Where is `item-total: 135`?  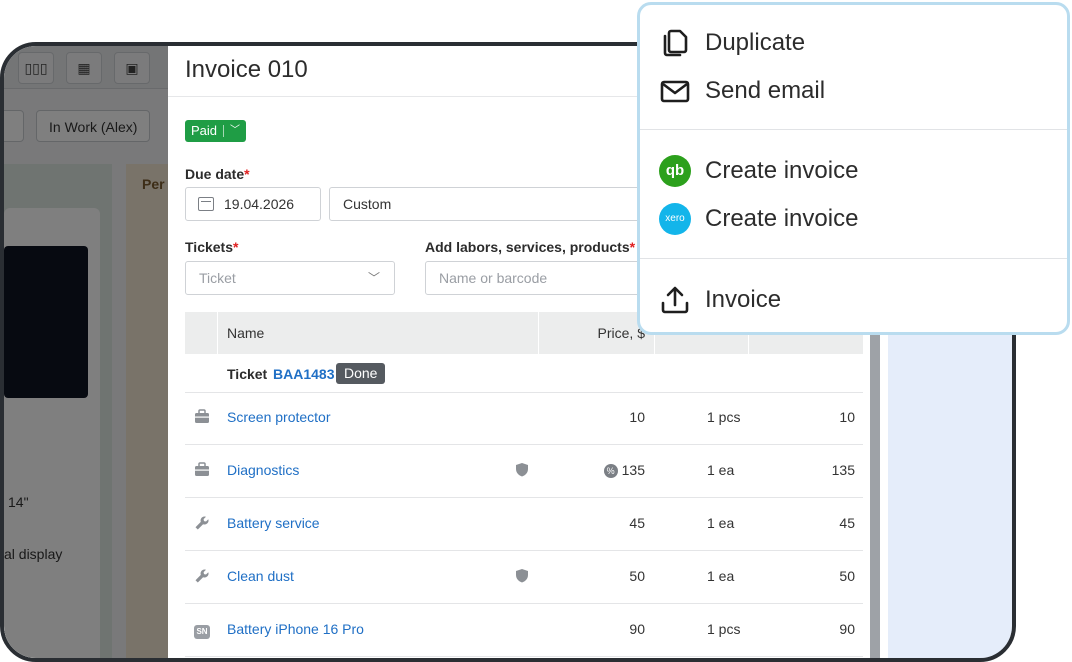 item-total: 135 is located at coordinates (843, 470).